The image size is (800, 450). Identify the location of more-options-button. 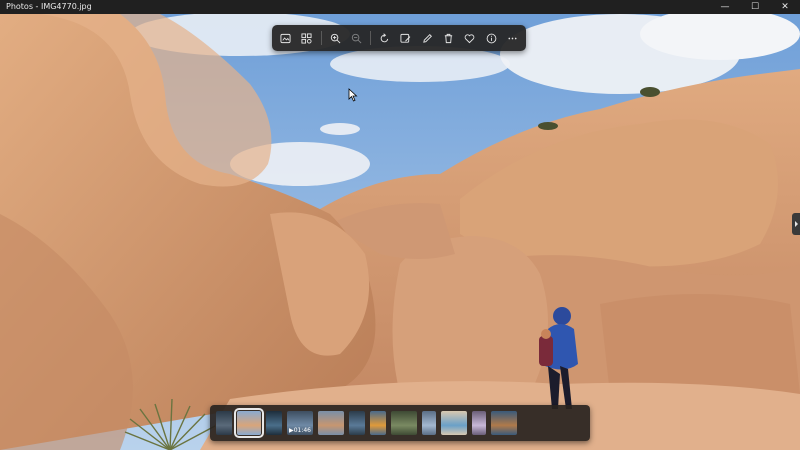
(512, 38).